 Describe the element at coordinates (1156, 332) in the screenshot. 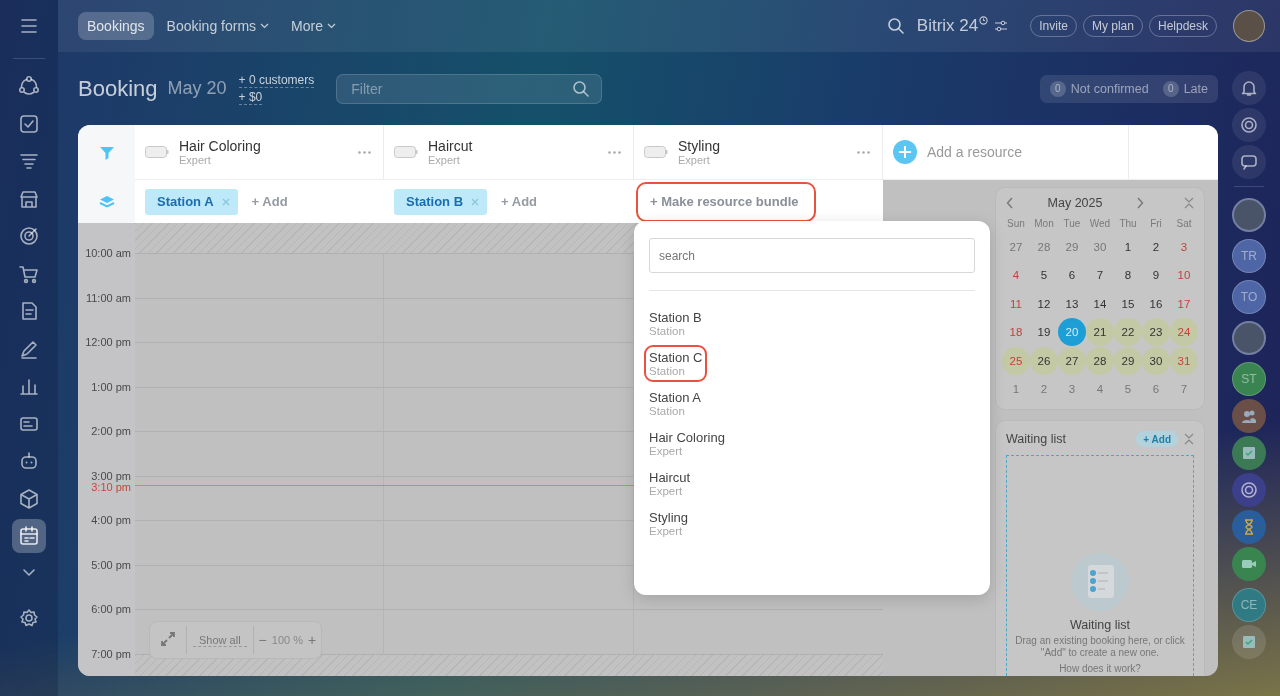

I see `calendar-day: 23` at that location.